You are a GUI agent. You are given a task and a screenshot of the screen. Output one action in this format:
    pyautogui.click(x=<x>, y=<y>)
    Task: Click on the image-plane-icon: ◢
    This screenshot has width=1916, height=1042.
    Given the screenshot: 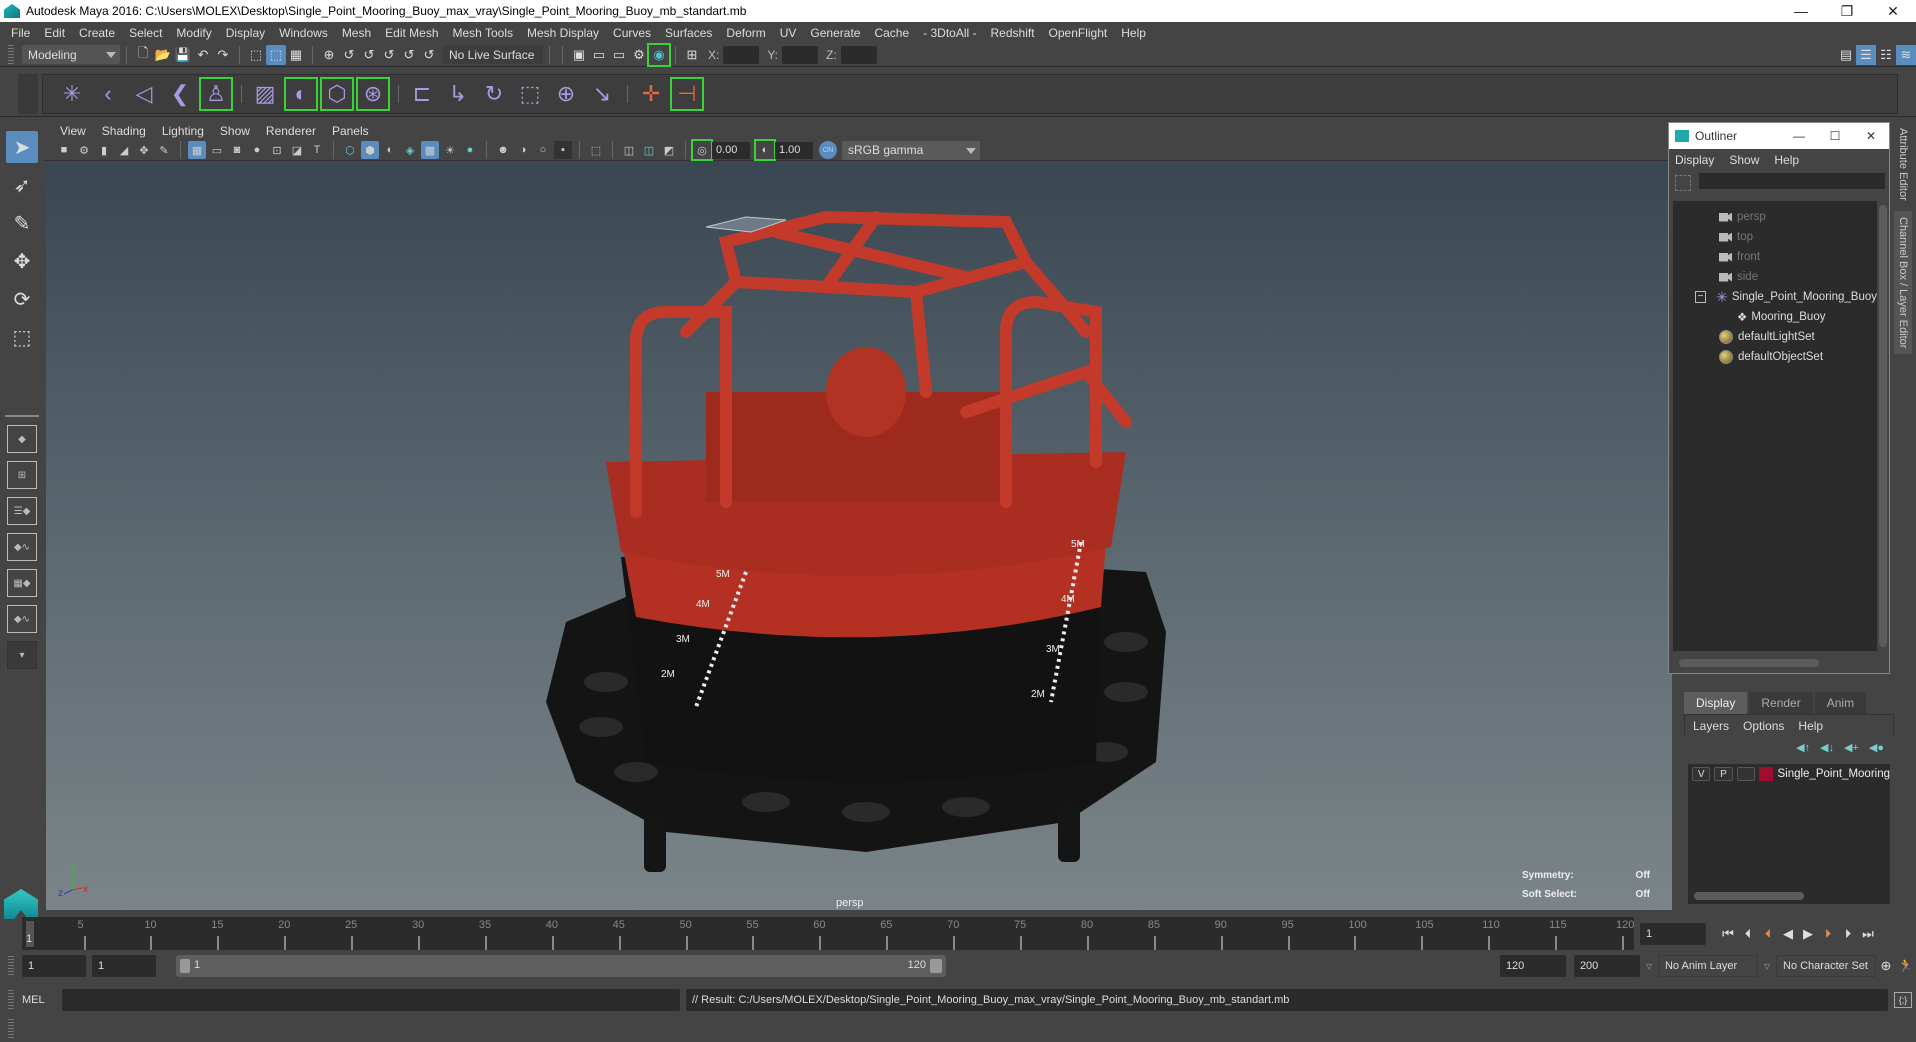 What is the action you would take?
    pyautogui.click(x=124, y=150)
    